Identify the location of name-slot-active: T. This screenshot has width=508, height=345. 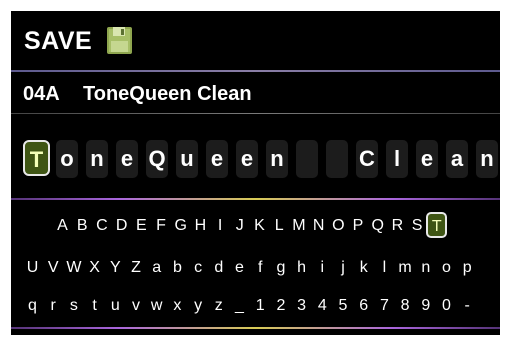
(36, 158).